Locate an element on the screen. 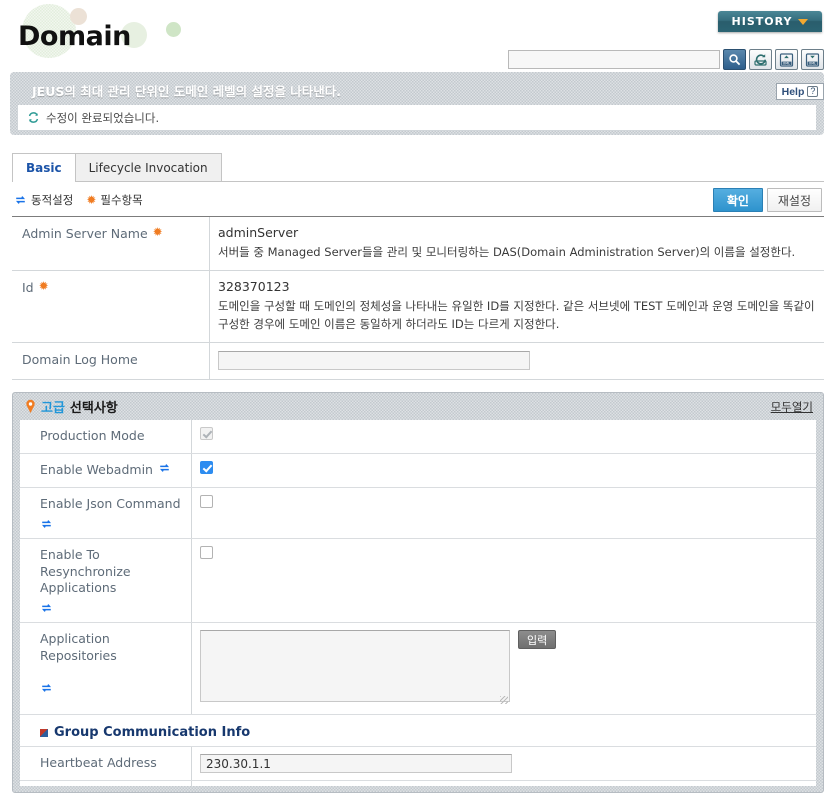  legend-dynamic-config: 동적설정 is located at coordinates (43, 200).